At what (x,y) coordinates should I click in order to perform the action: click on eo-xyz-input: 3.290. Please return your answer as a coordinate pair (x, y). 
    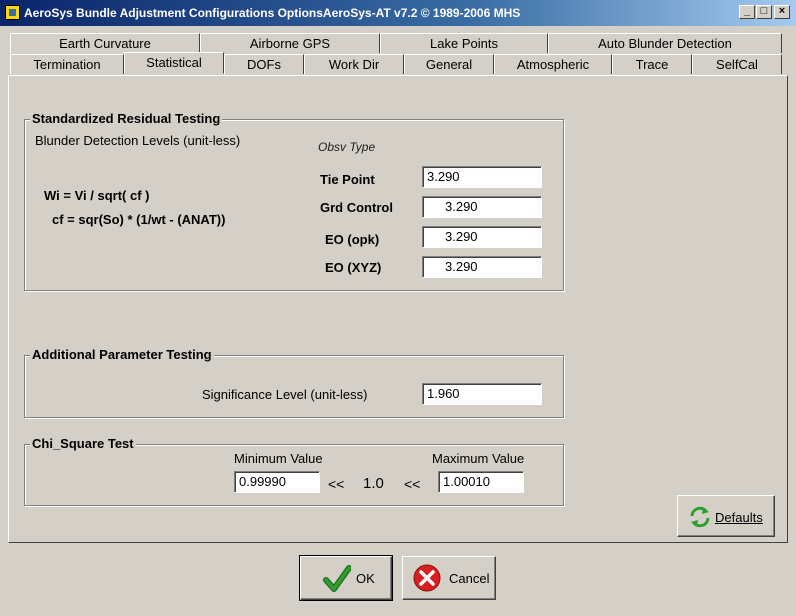
    Looking at the image, I should click on (482, 267).